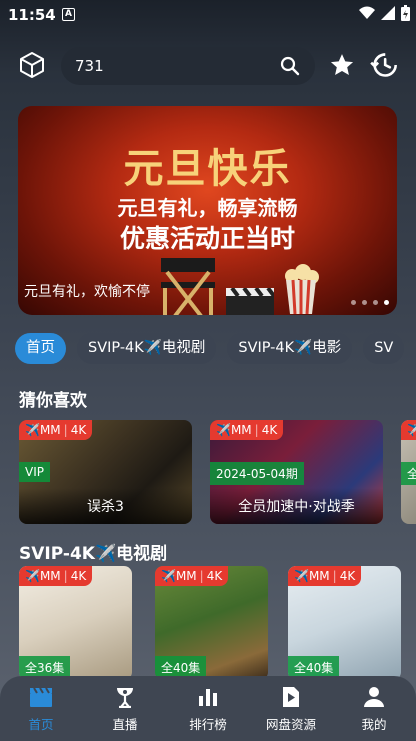  I want to click on status-bar: 11:54 A, so click(208, 15).